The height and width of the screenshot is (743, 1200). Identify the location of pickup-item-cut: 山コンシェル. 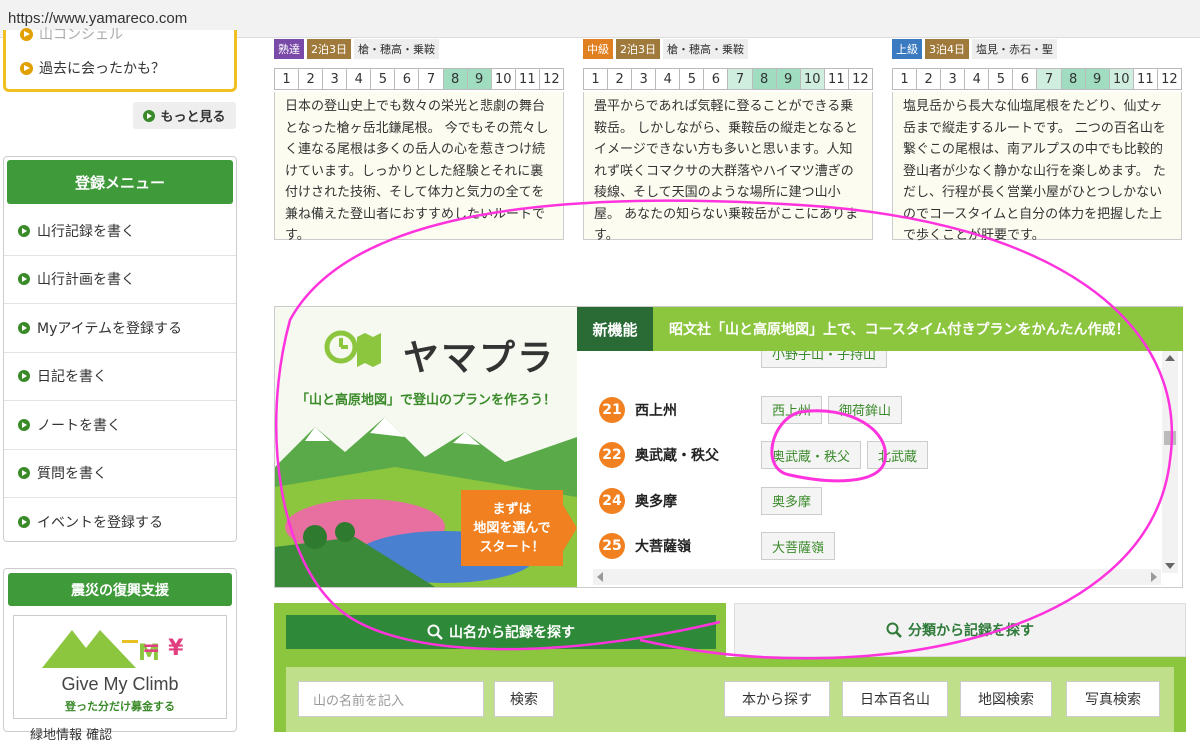
(71, 34).